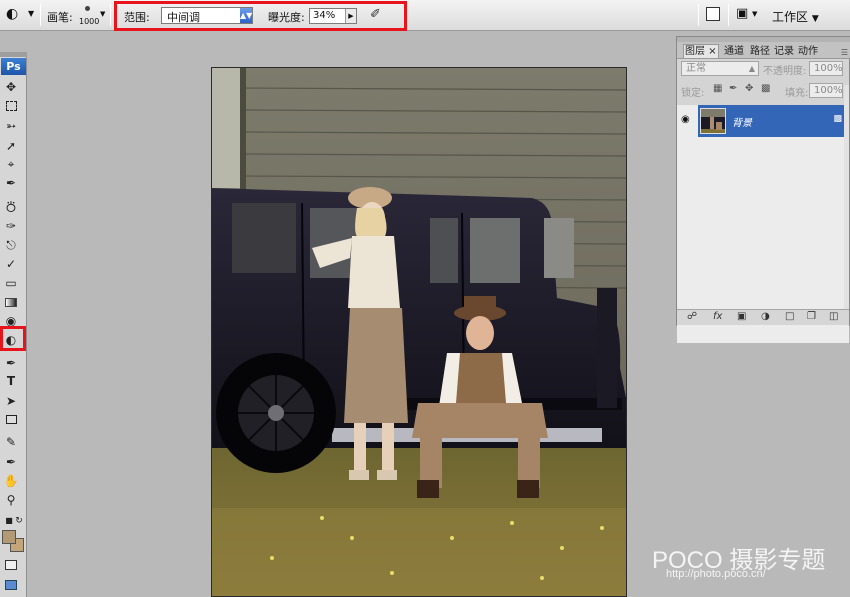 Image resolution: width=850 pixels, height=597 pixels. What do you see at coordinates (260, 16) in the screenshot?
I see `range-exposure-highlight` at bounding box center [260, 16].